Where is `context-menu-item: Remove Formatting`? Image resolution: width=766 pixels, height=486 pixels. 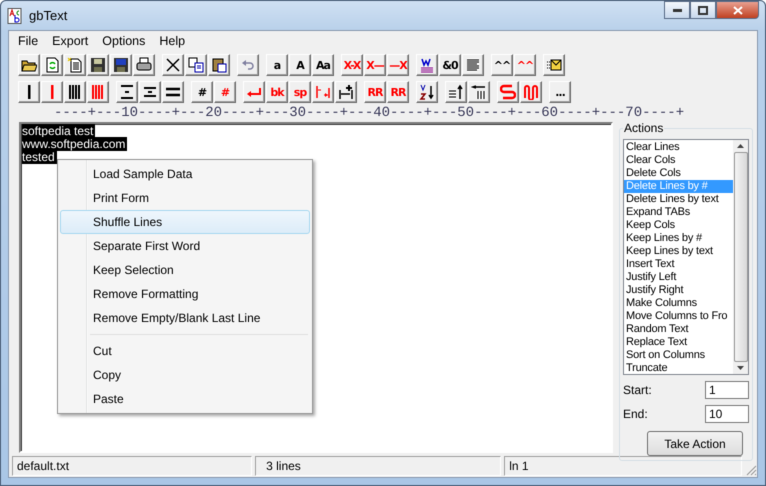 context-menu-item: Remove Formatting is located at coordinates (185, 294).